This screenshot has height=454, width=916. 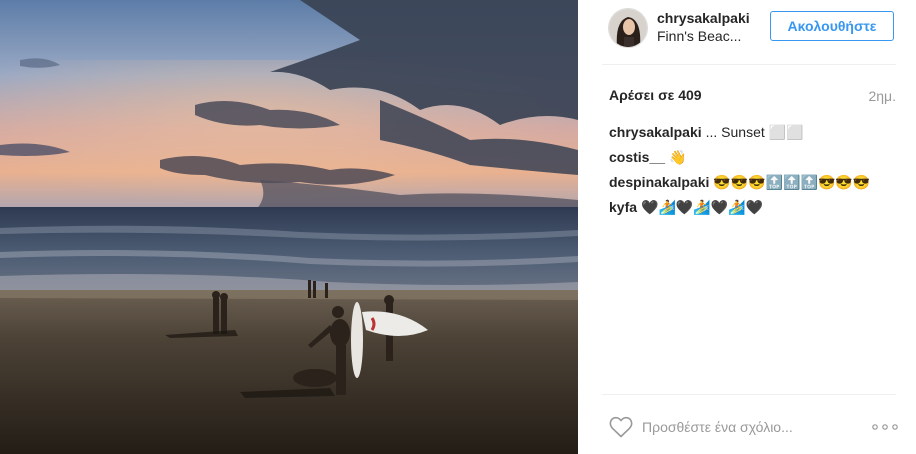 What do you see at coordinates (702, 207) in the screenshot?
I see `comment-text: 🖤🏄🖤🏄🖤🏄🖤` at bounding box center [702, 207].